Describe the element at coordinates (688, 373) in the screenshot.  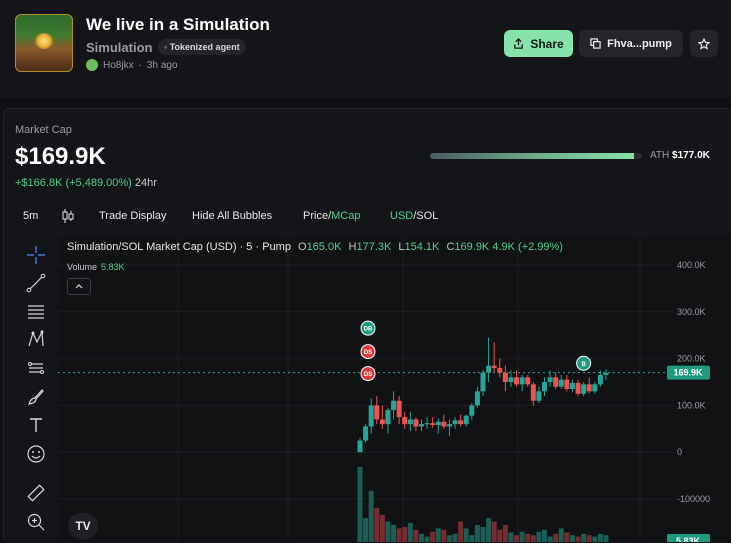
I see `current-price-label: 169.9K` at that location.